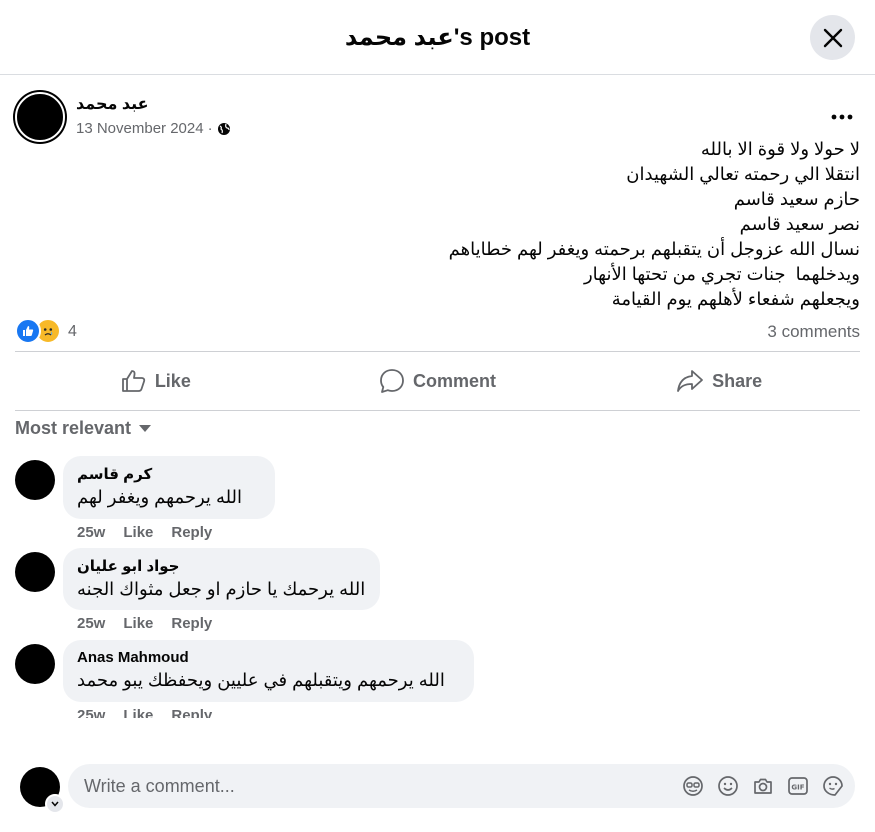 Image resolution: width=875 pixels, height=832 pixels. I want to click on avatar-sticker-button, so click(693, 786).